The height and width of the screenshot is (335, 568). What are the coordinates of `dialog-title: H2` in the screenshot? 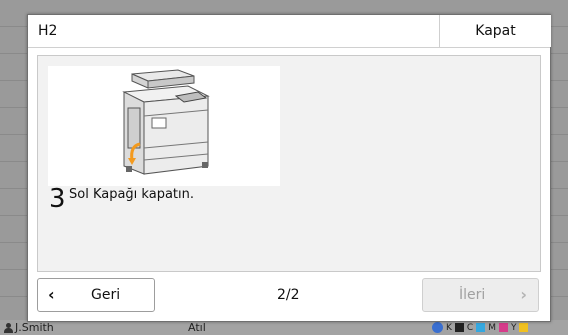 It's located at (48, 31).